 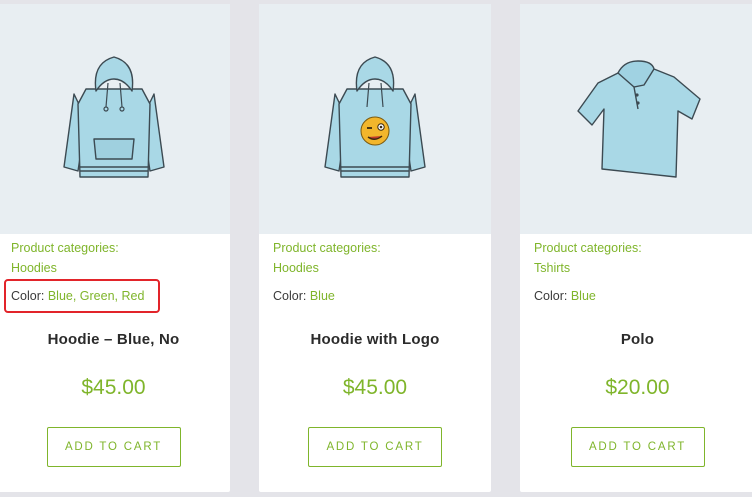 I want to click on product-title: Polo, so click(x=636, y=339).